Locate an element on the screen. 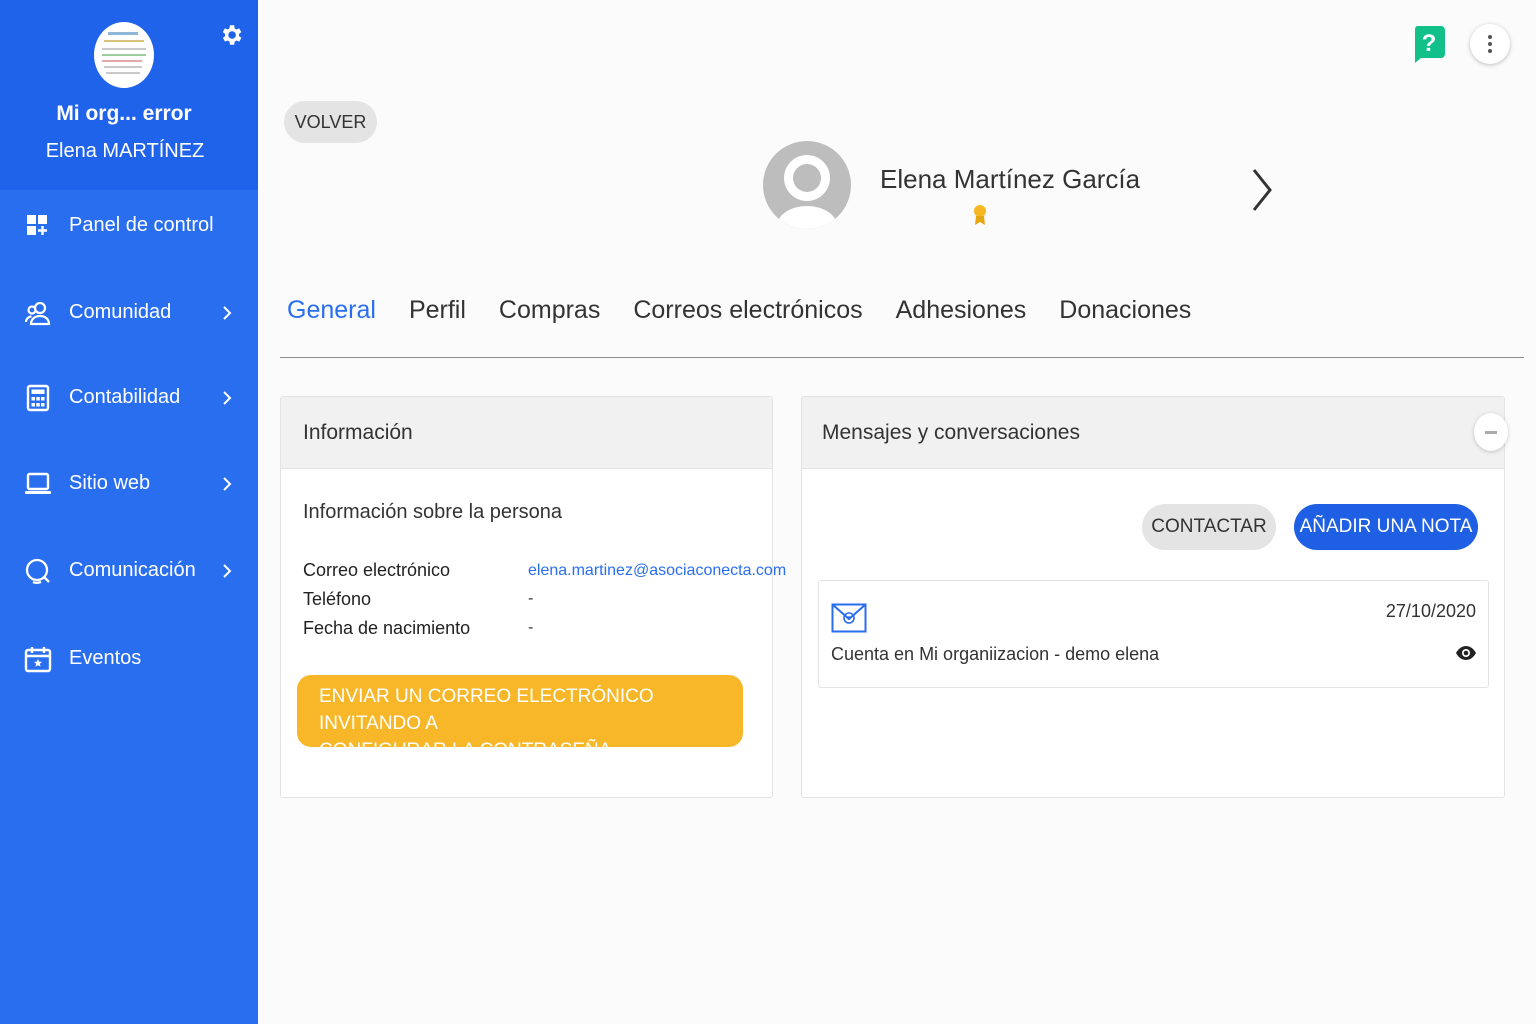 The image size is (1536, 1024). sidebar-item-label: Sitio web is located at coordinates (110, 483).